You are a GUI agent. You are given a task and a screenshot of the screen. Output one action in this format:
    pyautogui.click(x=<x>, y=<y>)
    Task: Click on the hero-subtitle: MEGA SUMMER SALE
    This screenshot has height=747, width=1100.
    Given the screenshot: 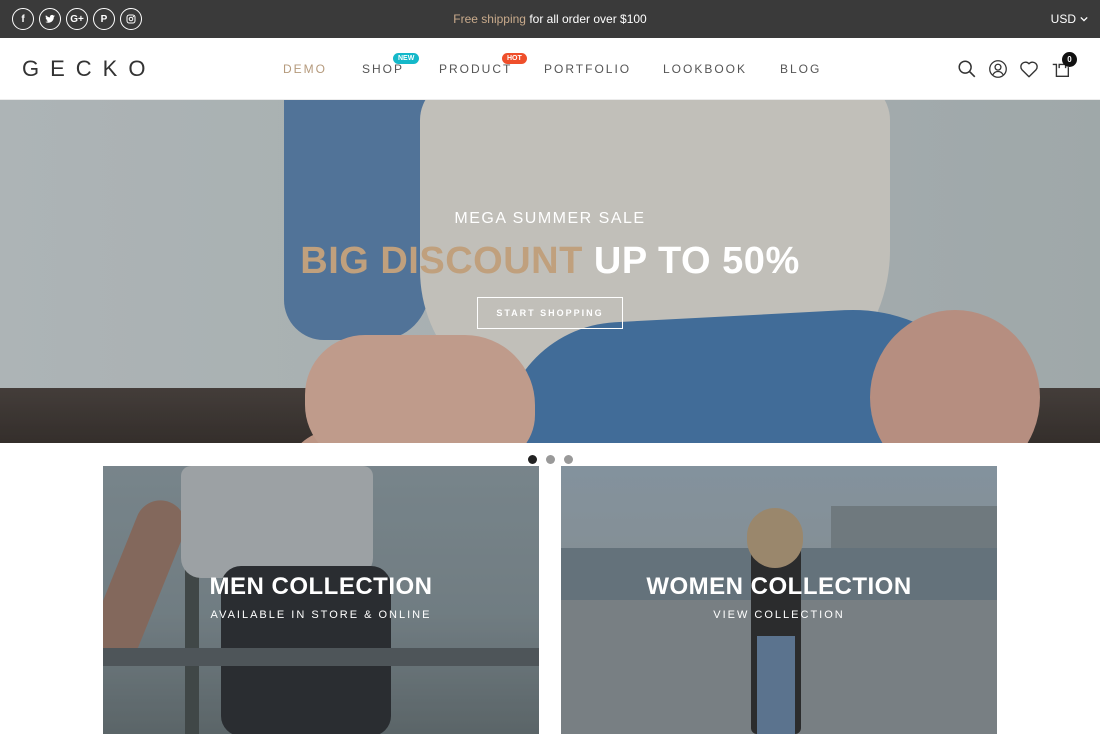 What is the action you would take?
    pyautogui.click(x=550, y=218)
    